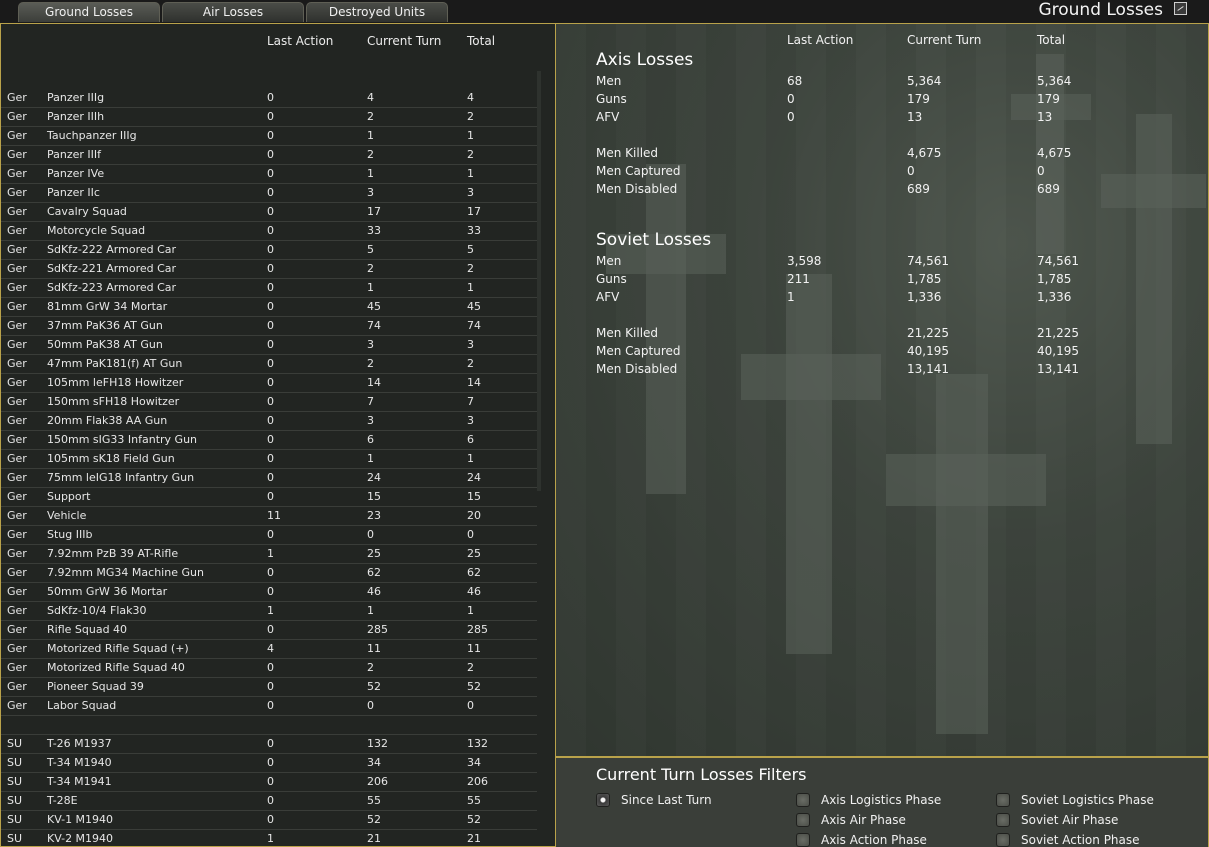  Describe the element at coordinates (269, 383) in the screenshot. I see `table-row: Ger 105mm leFH18 Howitzer 0 14 14` at that location.